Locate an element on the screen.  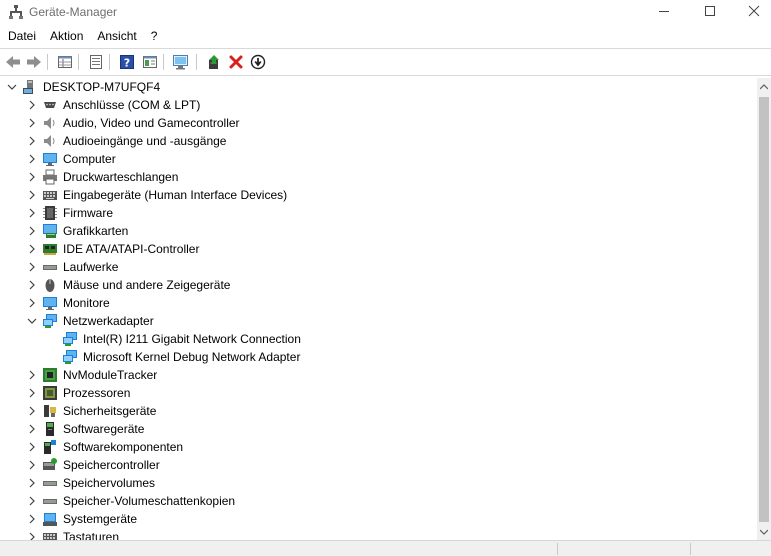
vertical-scrollbar is located at coordinates (764, 309).